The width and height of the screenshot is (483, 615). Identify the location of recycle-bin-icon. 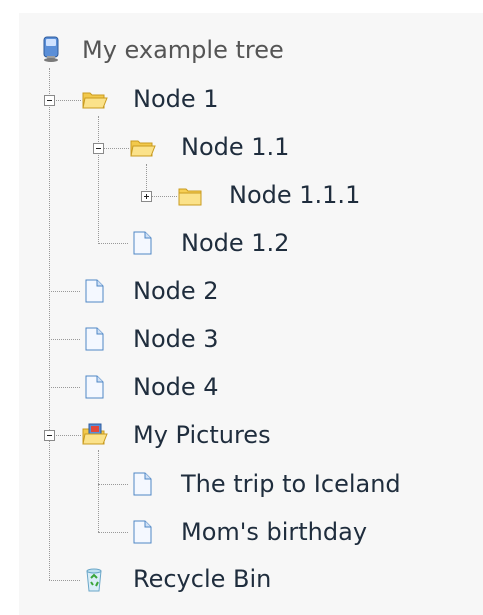
(94, 580).